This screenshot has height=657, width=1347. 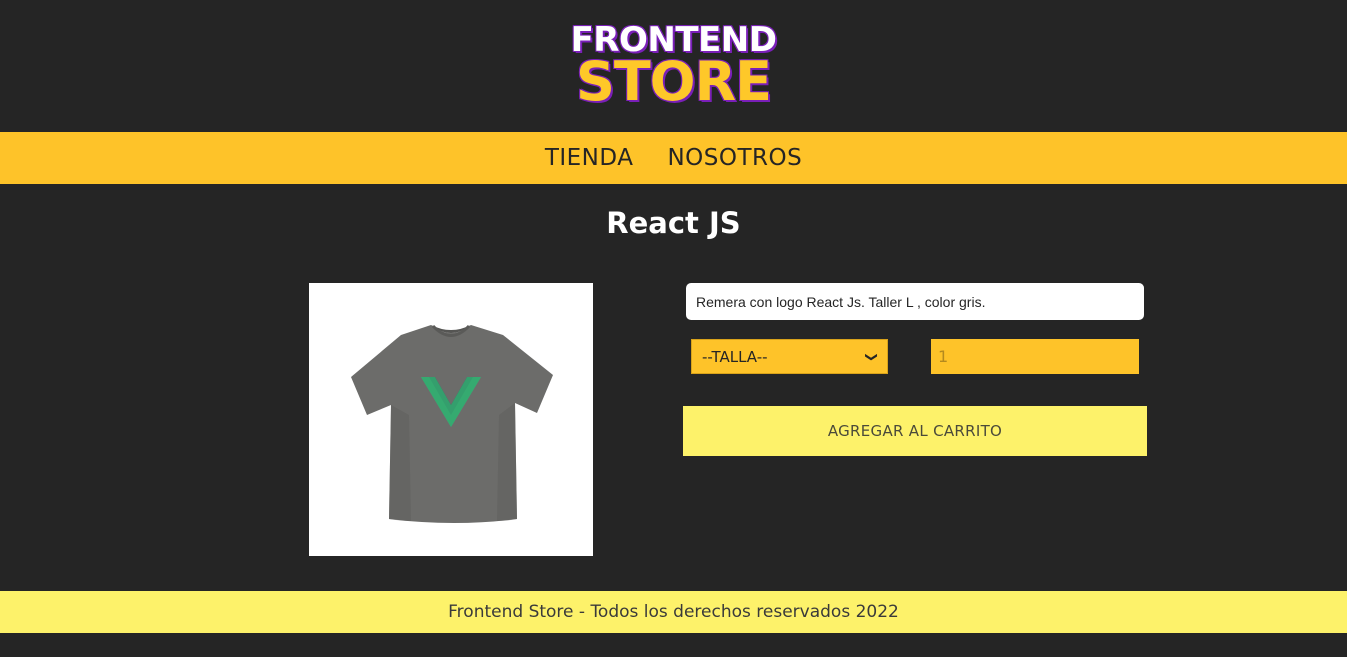 What do you see at coordinates (673, 223) in the screenshot?
I see `page-title: React JS` at bounding box center [673, 223].